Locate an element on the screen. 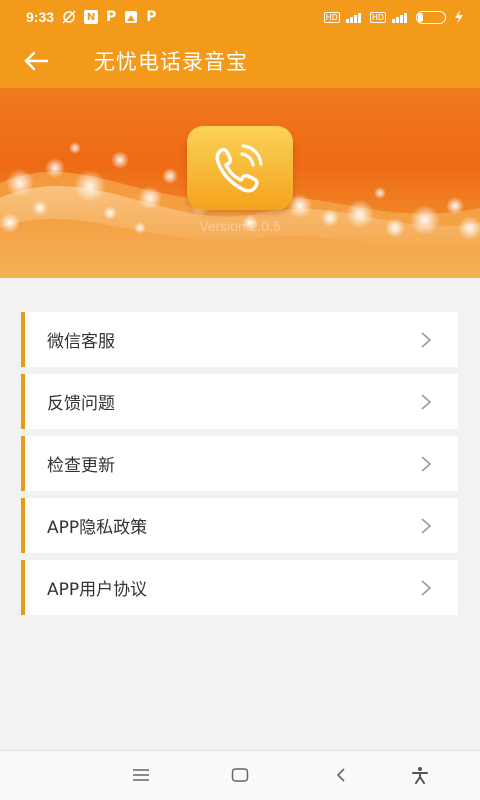 The height and width of the screenshot is (800, 480). menu-item-wechat-service: 微信客服 is located at coordinates (239, 339).